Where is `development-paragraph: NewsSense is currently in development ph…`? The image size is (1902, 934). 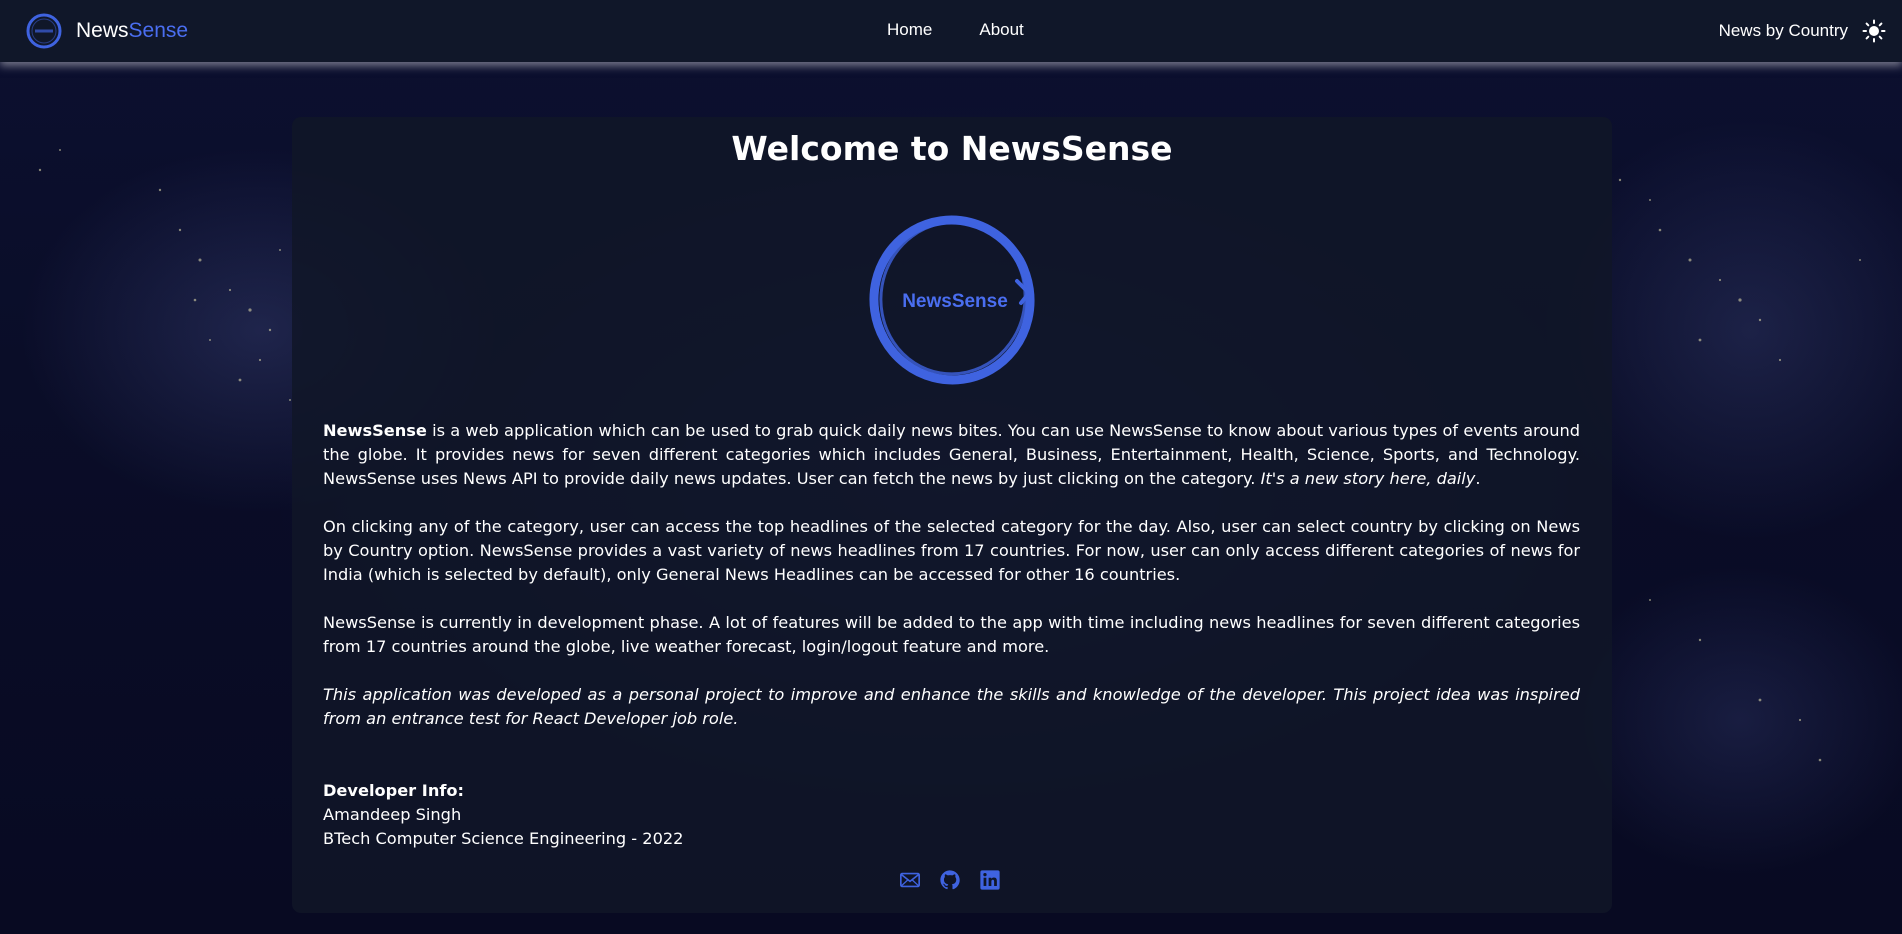
development-paragraph: NewsSense is currently in development ph… is located at coordinates (951, 634).